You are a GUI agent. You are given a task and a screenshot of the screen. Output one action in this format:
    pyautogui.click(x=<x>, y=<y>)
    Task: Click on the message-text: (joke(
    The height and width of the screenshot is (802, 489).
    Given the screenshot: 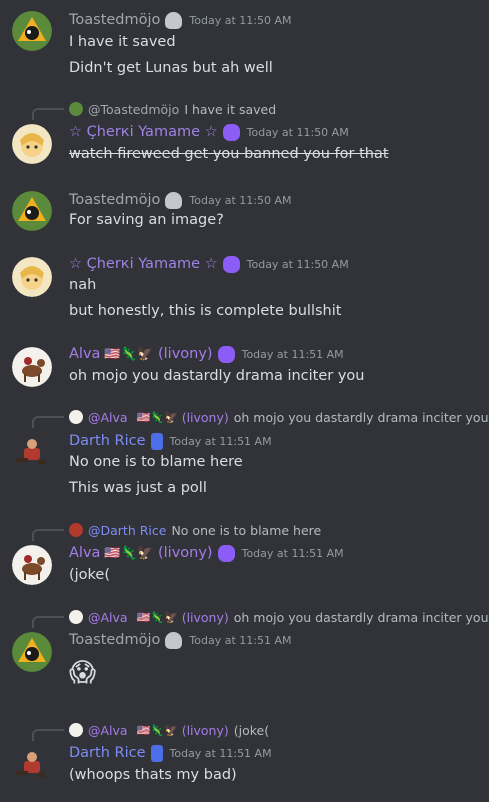 What is the action you would take?
    pyautogui.click(x=90, y=575)
    